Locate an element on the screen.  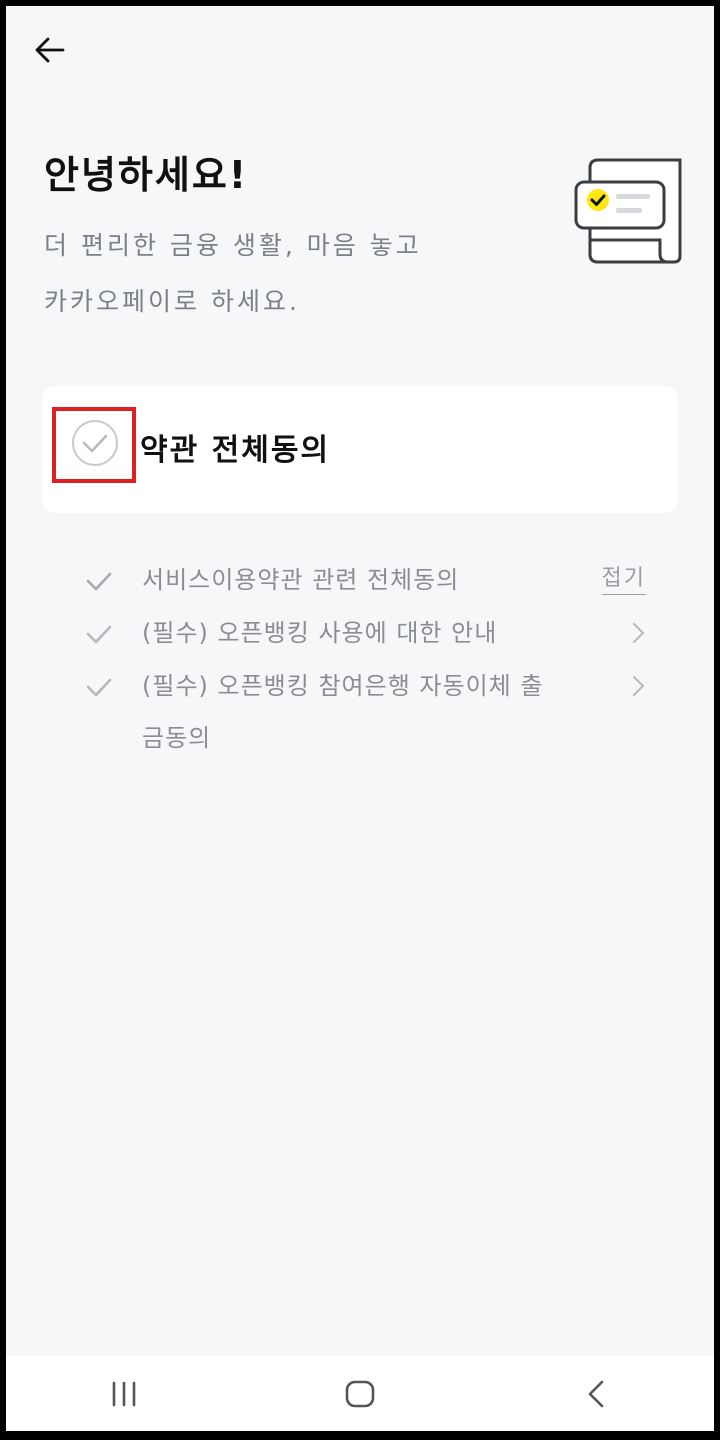
home-button is located at coordinates (360, 1394).